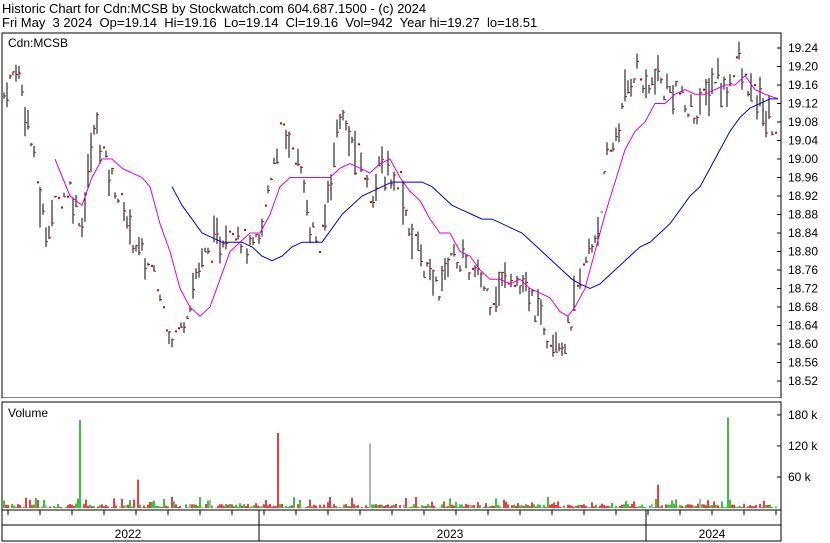 The height and width of the screenshot is (543, 830). I want to click on price-tick-label: 19.24, so click(803, 48).